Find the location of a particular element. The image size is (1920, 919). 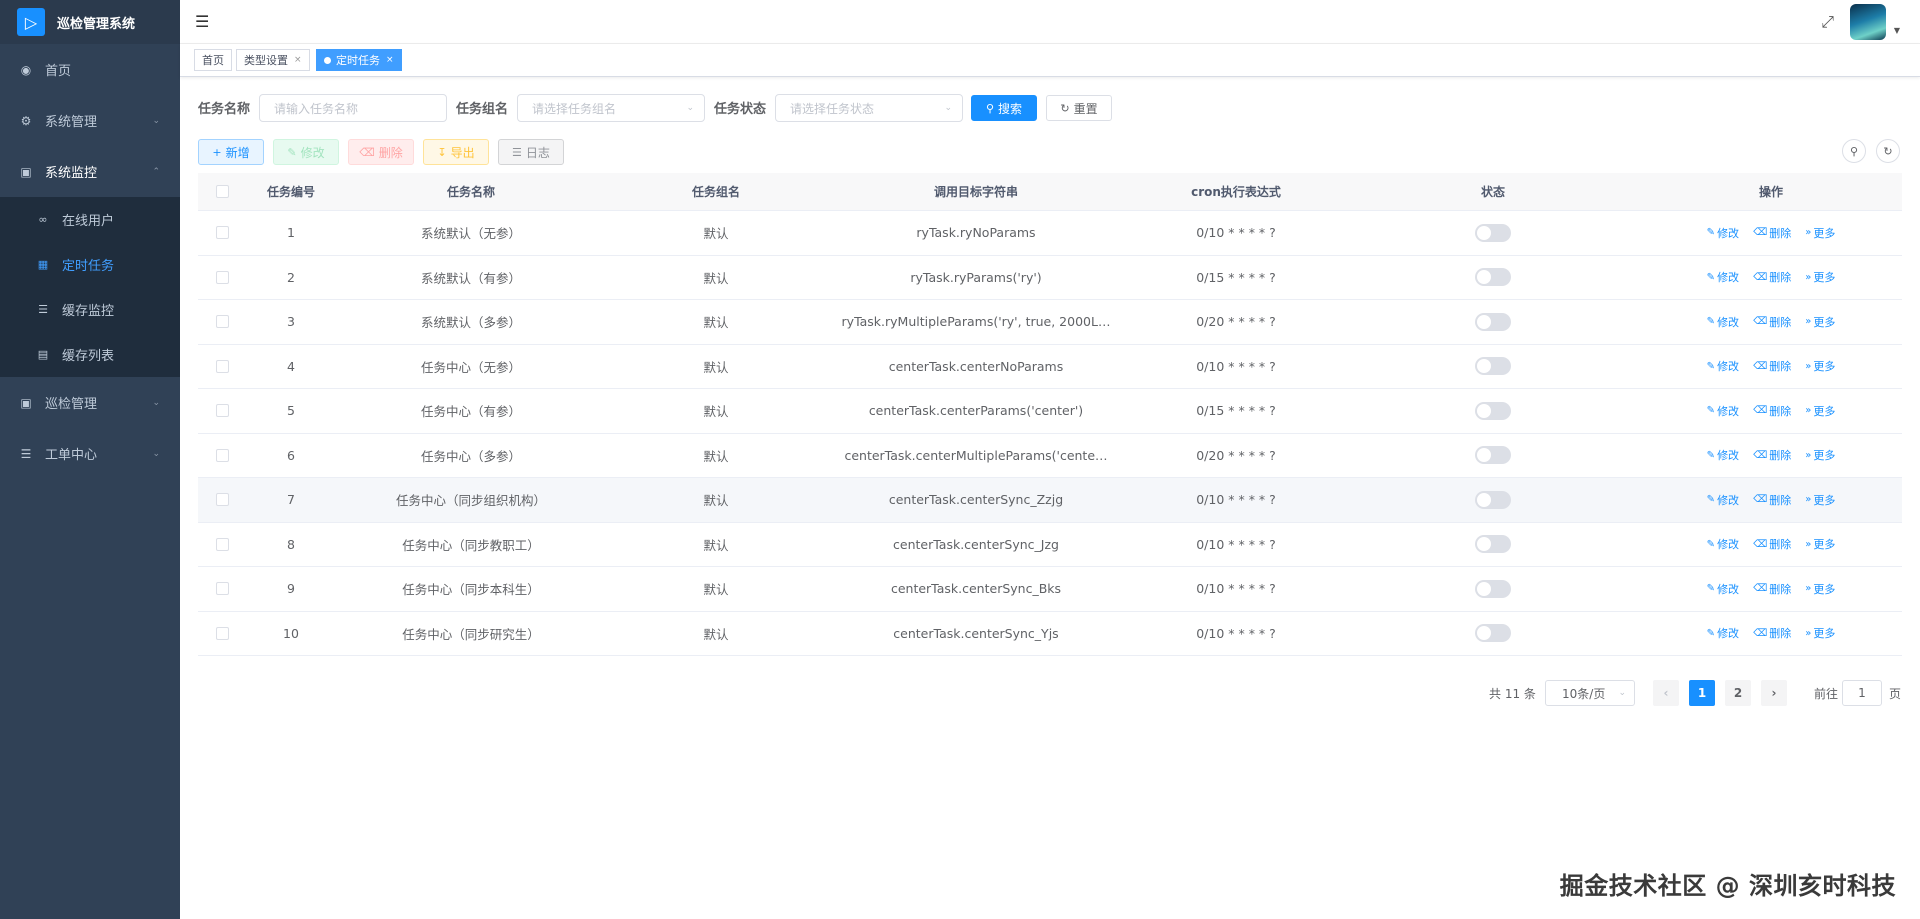

toggle-search-button: ⚲ is located at coordinates (1854, 151).